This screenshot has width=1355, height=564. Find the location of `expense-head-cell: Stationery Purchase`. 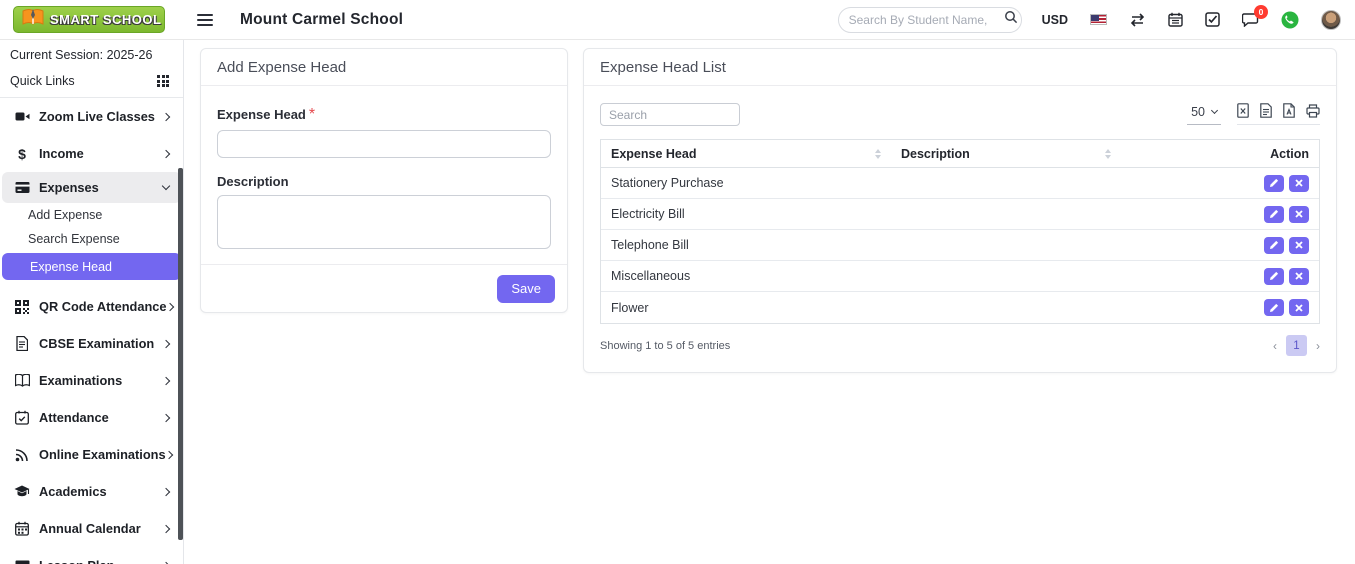

expense-head-cell: Stationery Purchase is located at coordinates (667, 183).